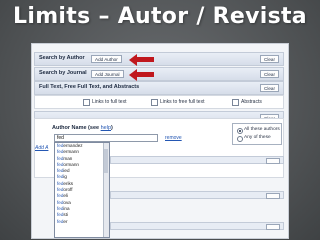 The image size is (320, 240). Describe the element at coordinates (160, 16) in the screenshot. I see `slide-title: Limits – Autor / Revista` at that location.